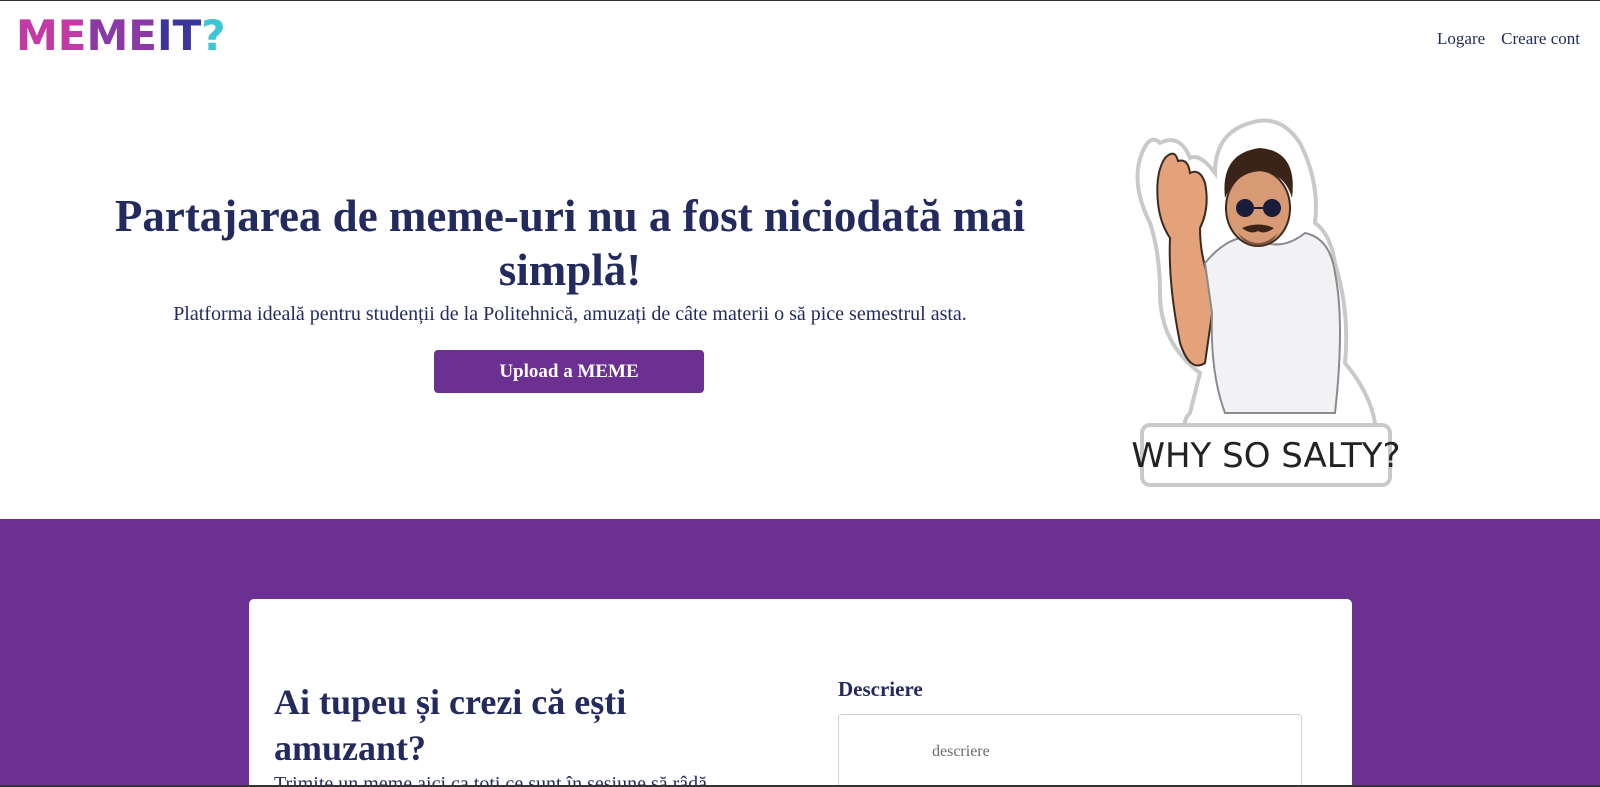  I want to click on top-nav: Logare Creare cont, so click(1508, 39).